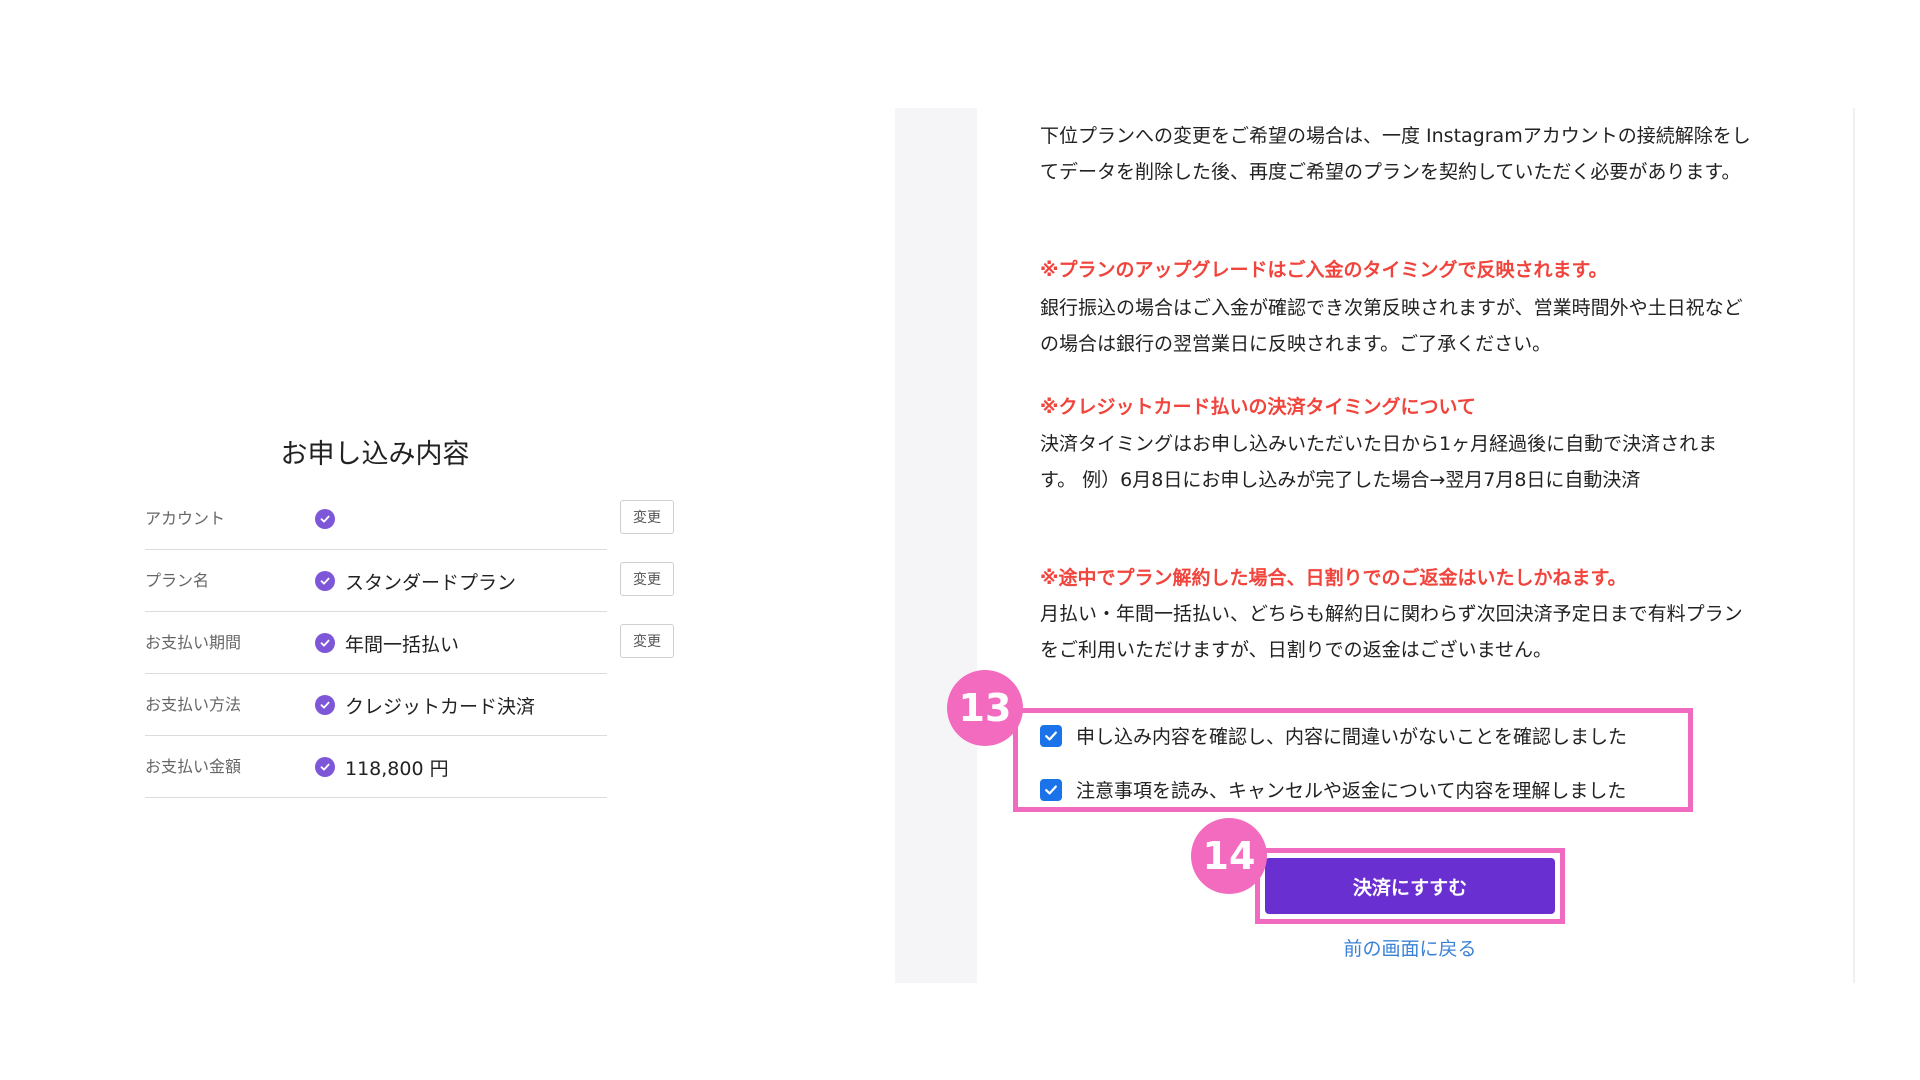  Describe the element at coordinates (1324, 270) in the screenshot. I see `upgrade-notice-heading: ※プランのアップグレードはご入金のタイミングで反映されます。` at that location.